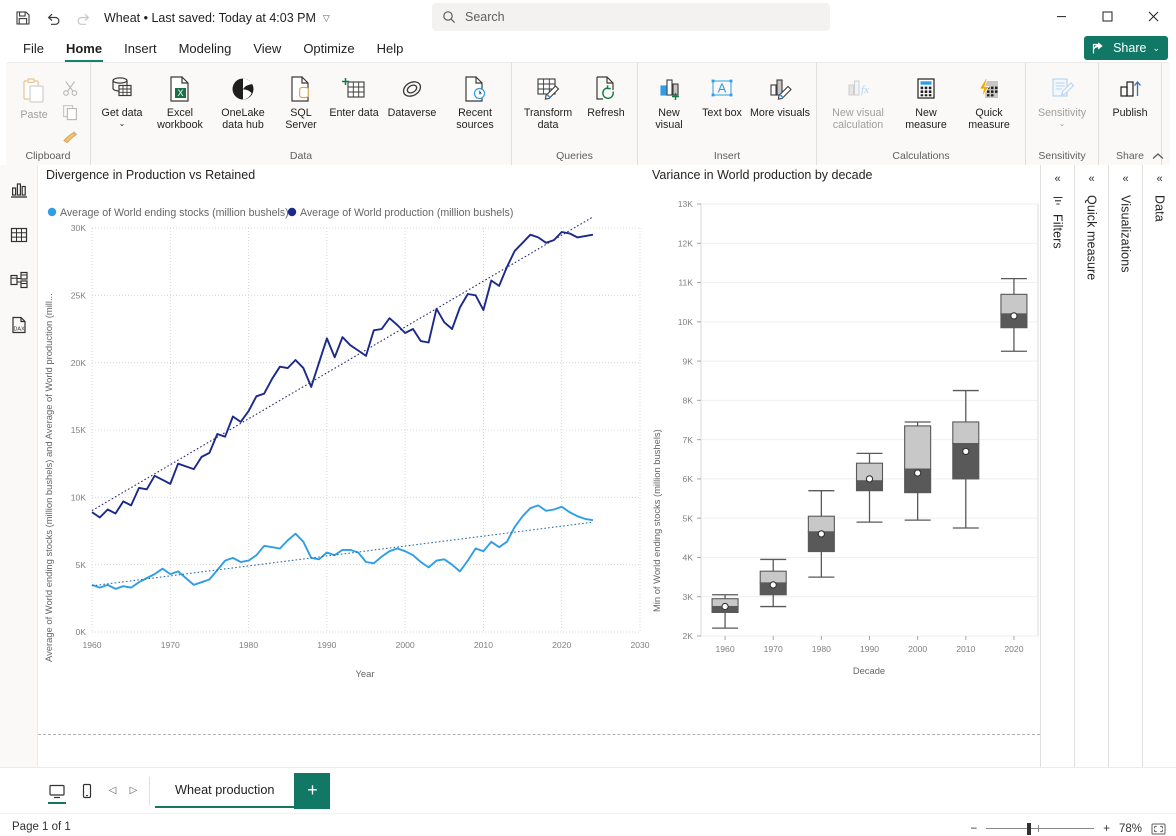 The width and height of the screenshot is (1176, 836). What do you see at coordinates (1091, 179) in the screenshot?
I see `expand-quick-measure-chevron: «` at bounding box center [1091, 179].